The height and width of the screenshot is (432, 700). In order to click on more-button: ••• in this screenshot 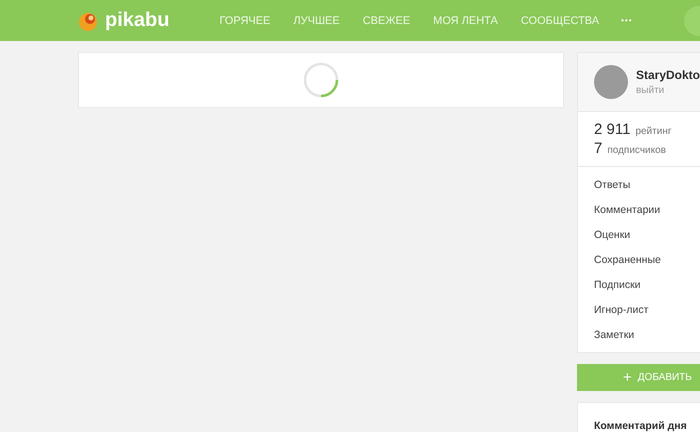, I will do `click(627, 20)`.